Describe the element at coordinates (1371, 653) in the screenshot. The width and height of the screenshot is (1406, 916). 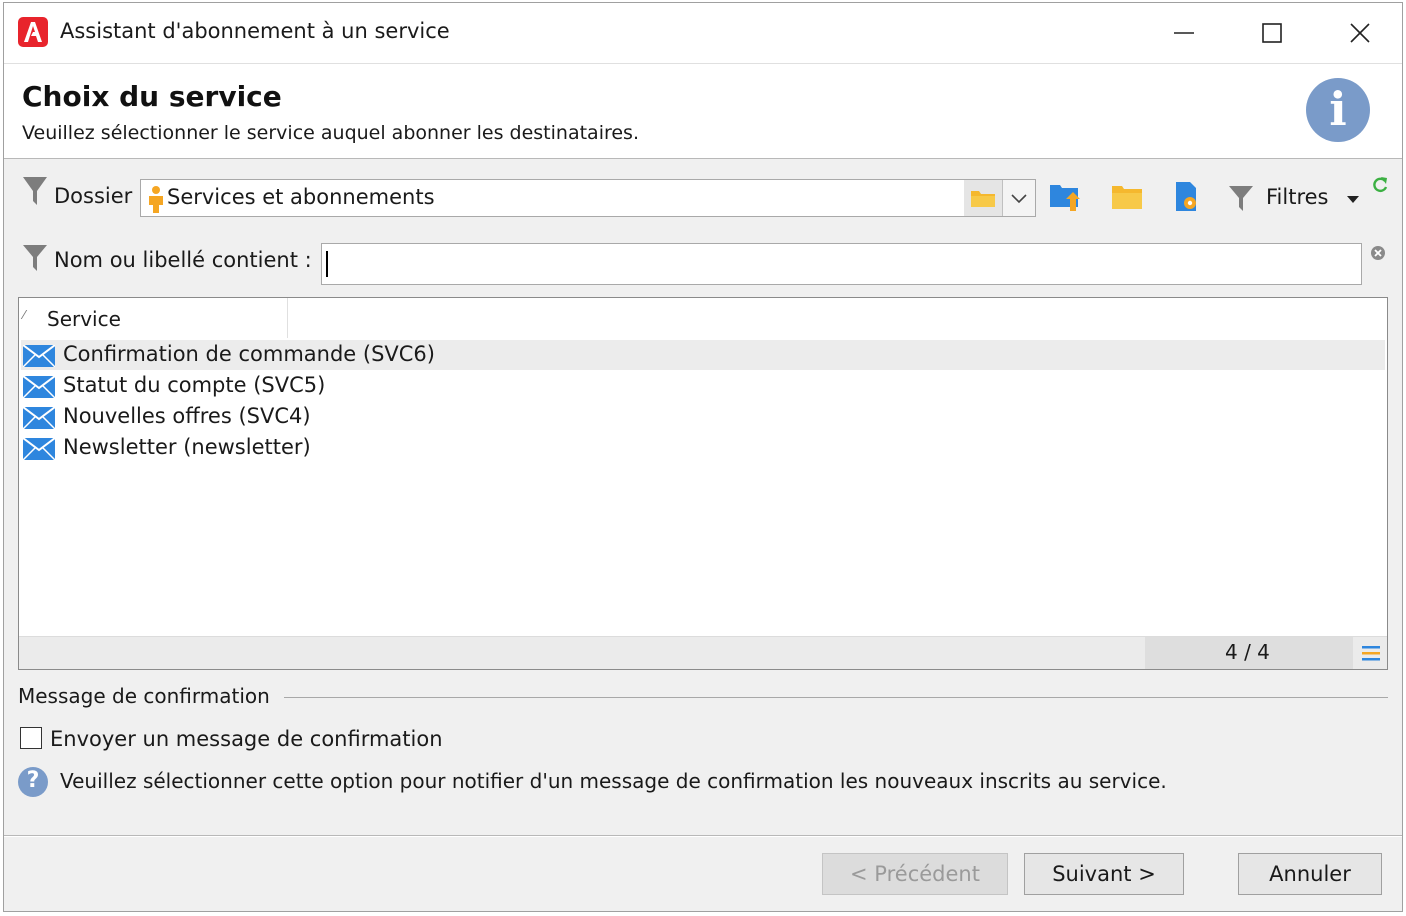
I see `list-menu-icon` at that location.